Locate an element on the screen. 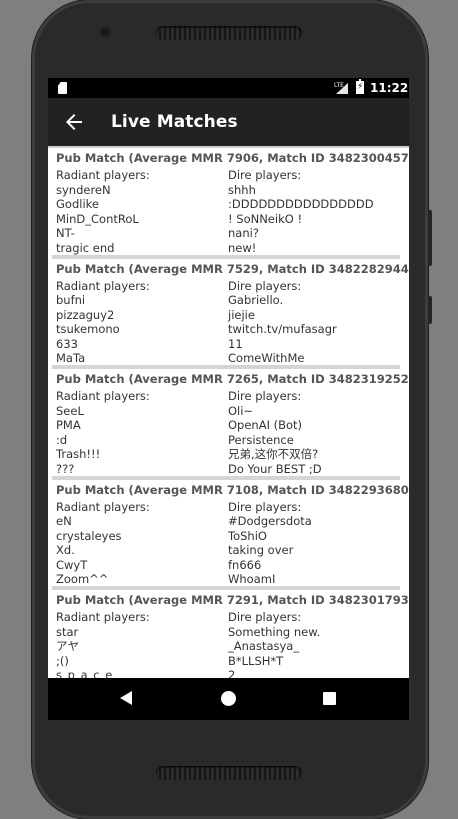 The height and width of the screenshot is (819, 458). volume-button is located at coordinates (430, 238).